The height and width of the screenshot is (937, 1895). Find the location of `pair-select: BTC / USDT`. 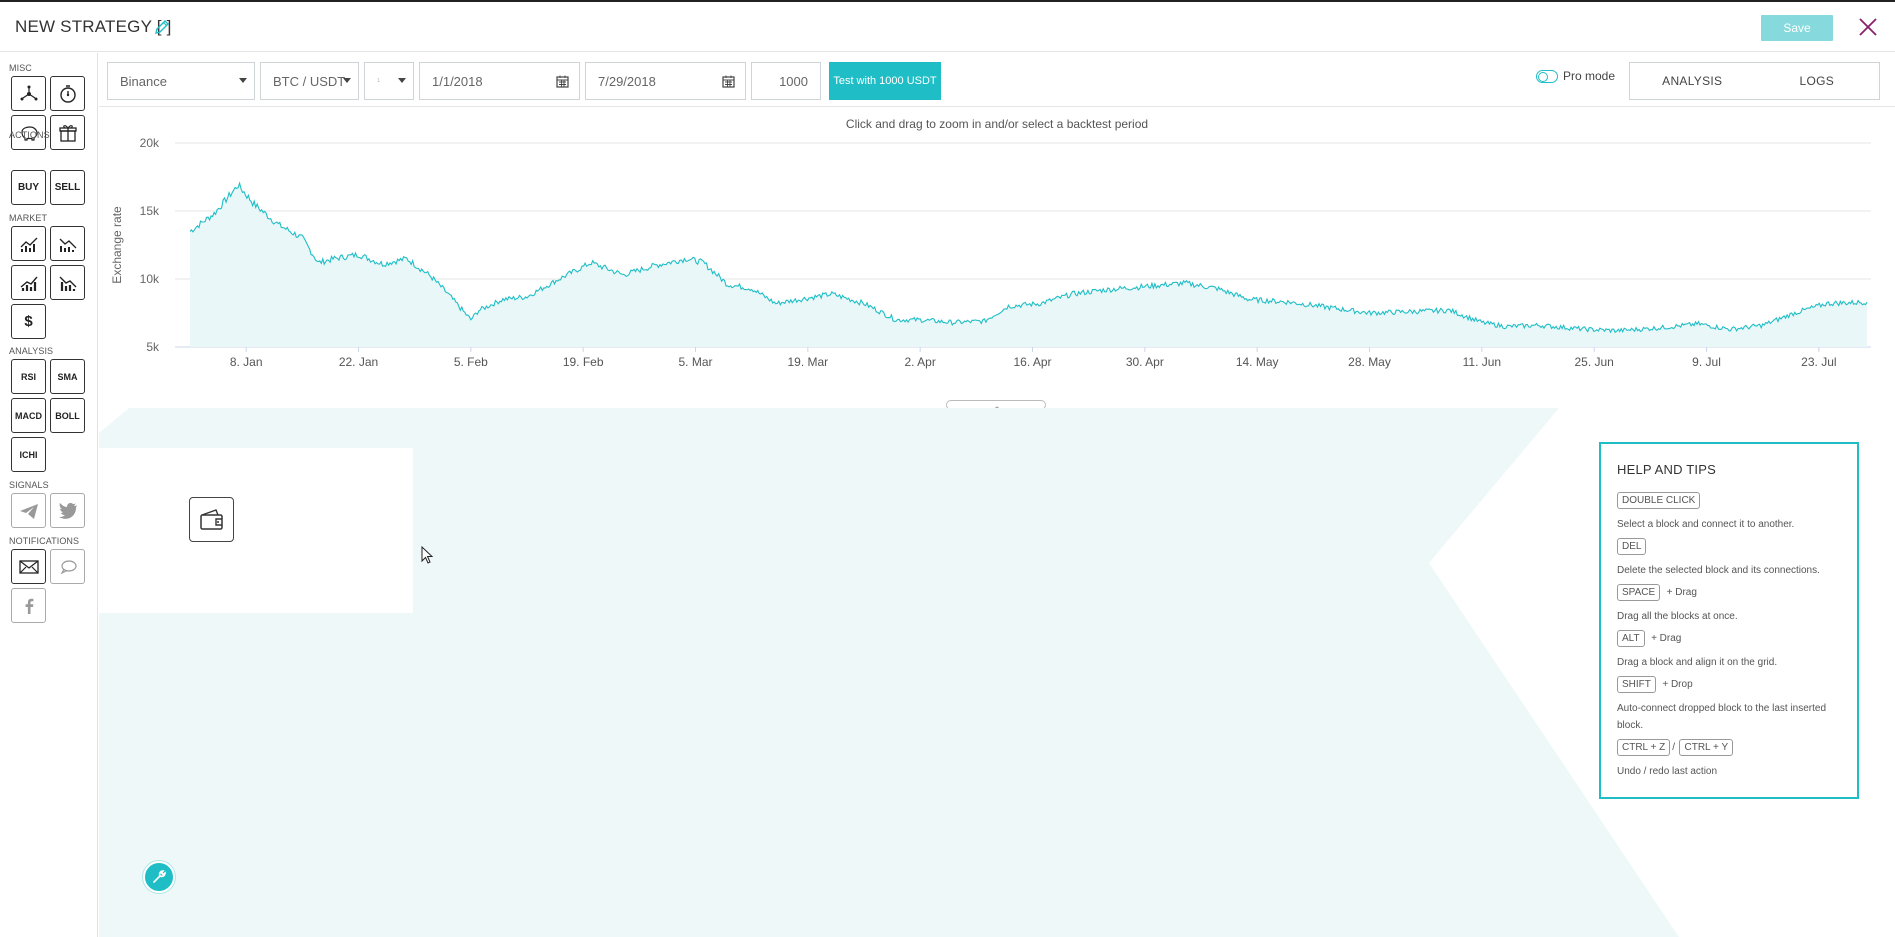

pair-select: BTC / USDT is located at coordinates (309, 81).